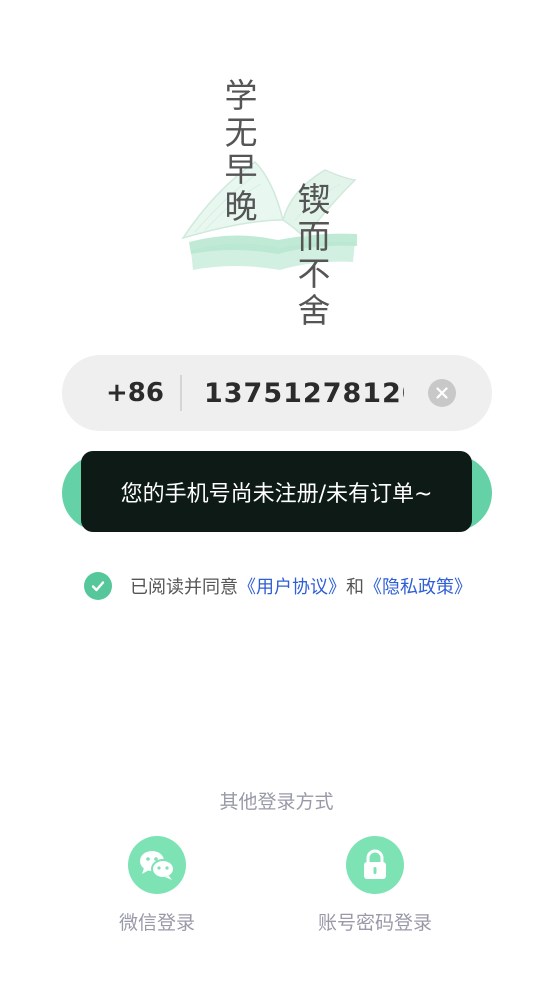 The image size is (553, 983). I want to click on divider, so click(180, 393).